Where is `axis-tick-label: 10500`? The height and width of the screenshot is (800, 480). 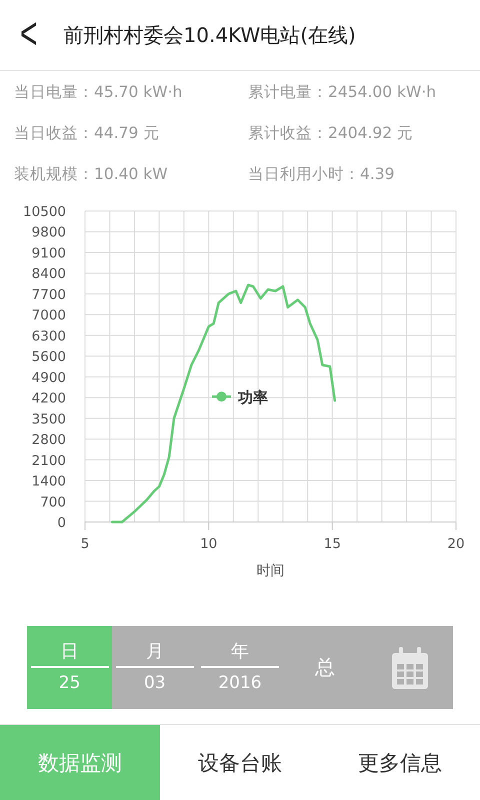
axis-tick-label: 10500 is located at coordinates (44, 212).